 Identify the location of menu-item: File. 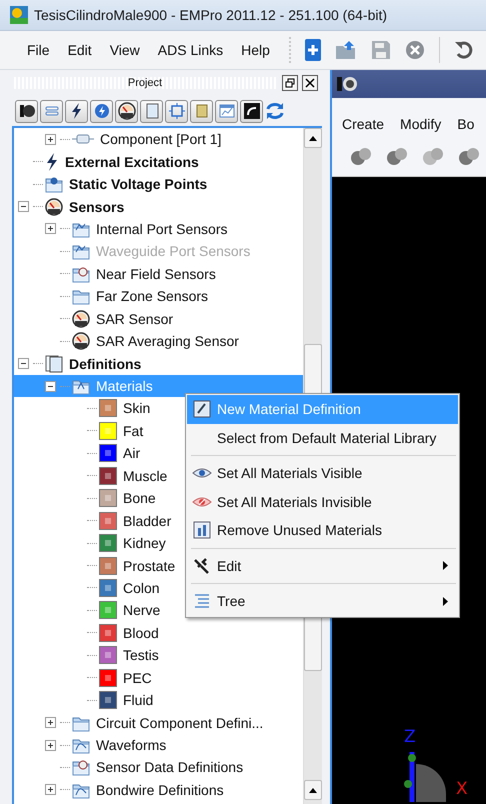
(38, 50).